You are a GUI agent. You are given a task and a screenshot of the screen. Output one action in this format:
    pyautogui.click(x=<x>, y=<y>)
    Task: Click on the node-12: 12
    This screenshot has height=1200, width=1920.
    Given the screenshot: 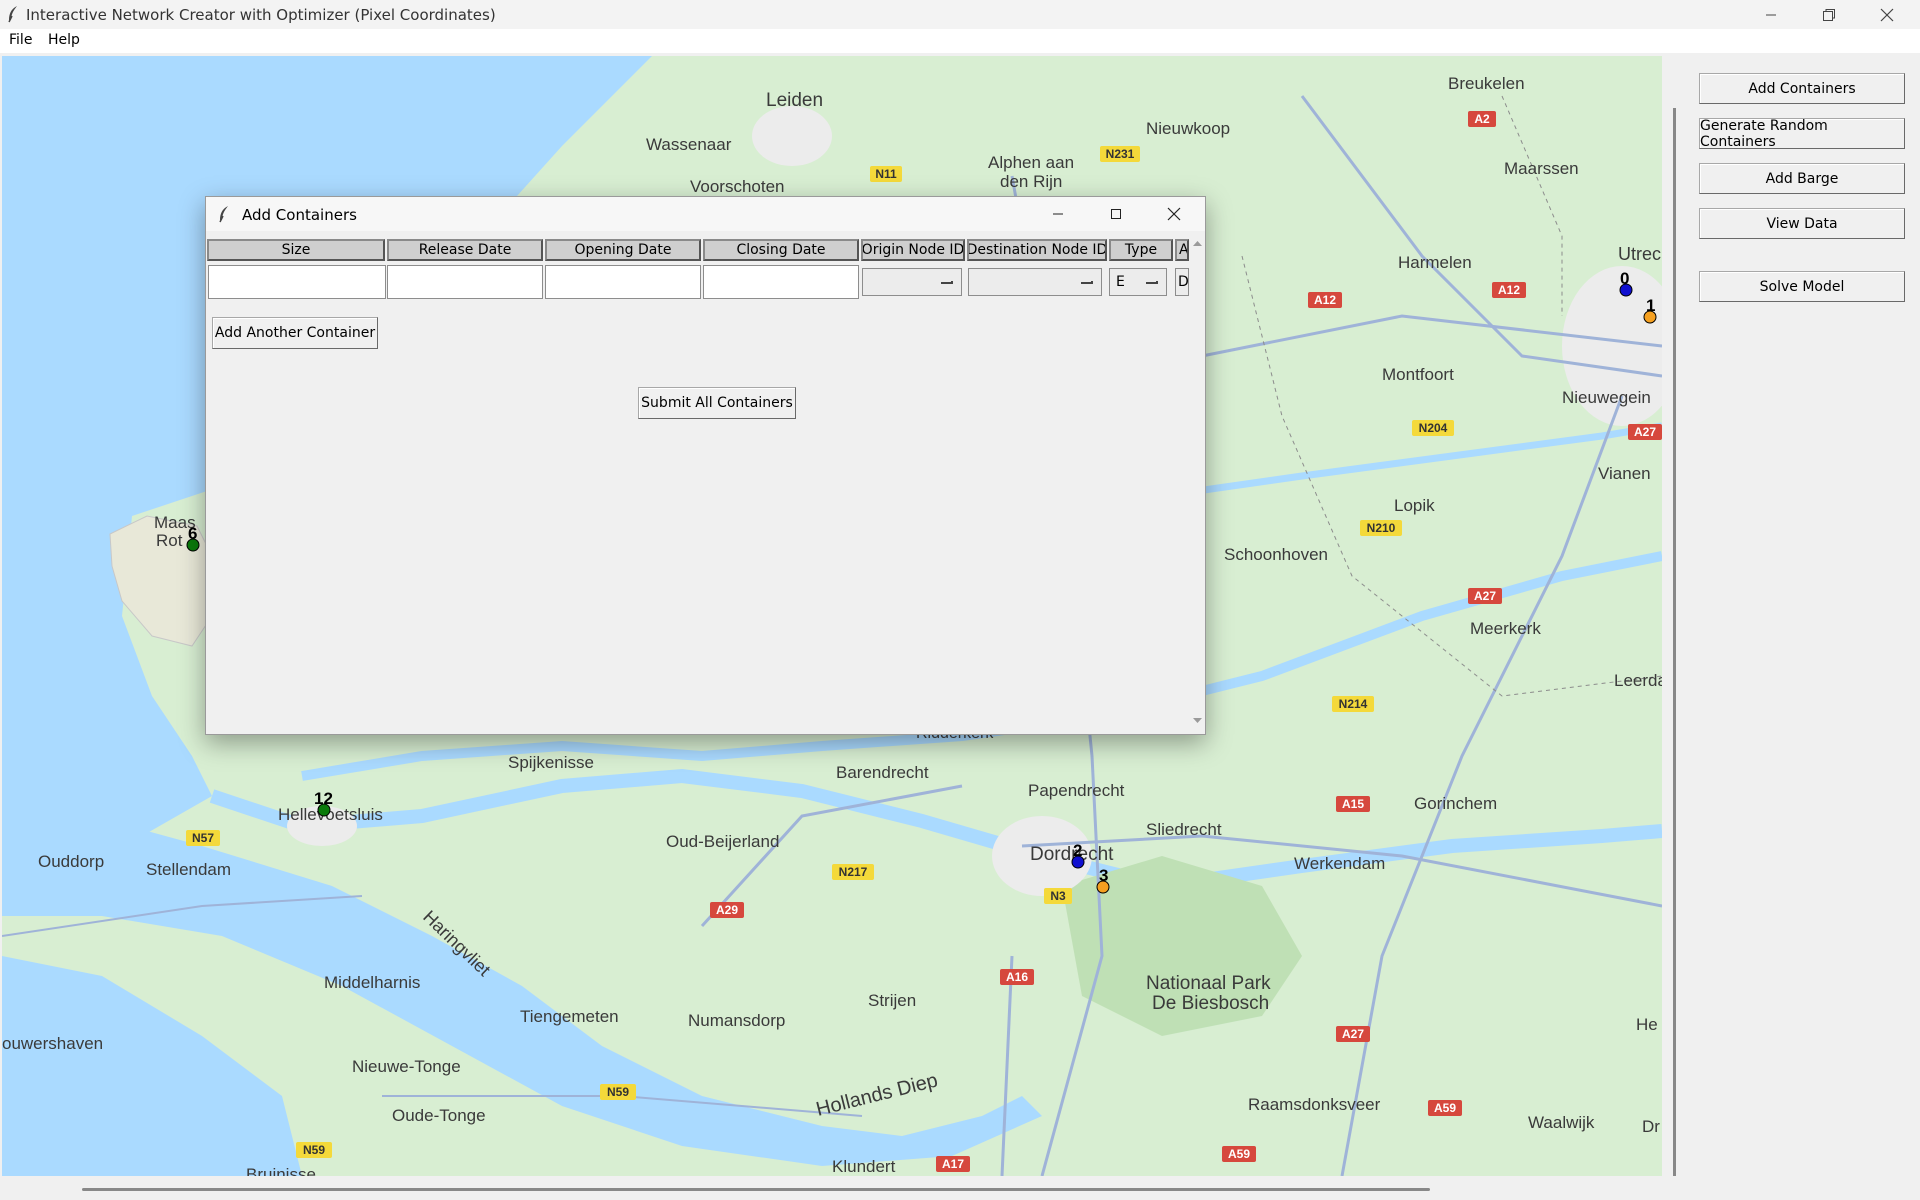 What is the action you would take?
    pyautogui.click(x=323, y=803)
    